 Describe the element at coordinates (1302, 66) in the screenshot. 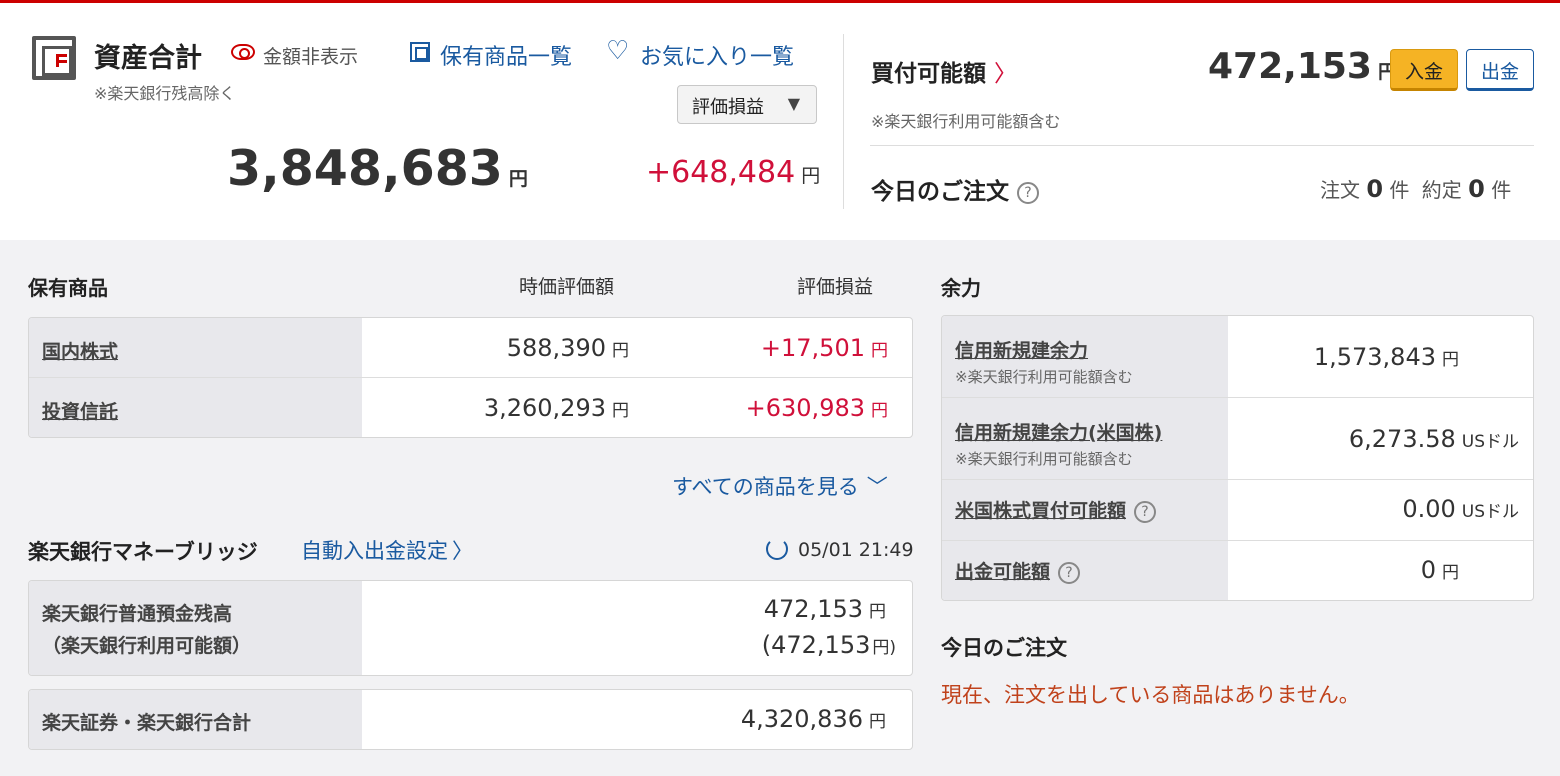

I see `buying-power-amount: 472,153 円` at that location.